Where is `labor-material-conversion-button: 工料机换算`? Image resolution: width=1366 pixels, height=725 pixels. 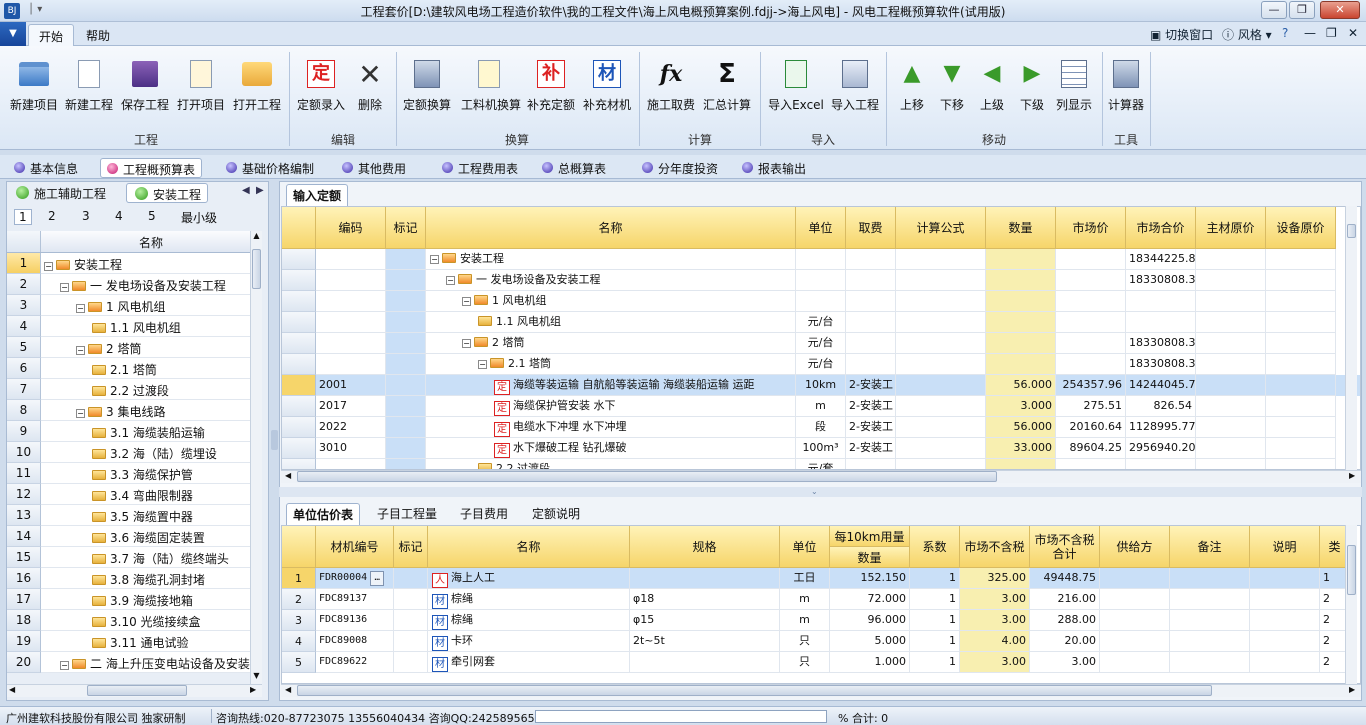
labor-material-conversion-button: 工料机换算 is located at coordinates (491, 83).